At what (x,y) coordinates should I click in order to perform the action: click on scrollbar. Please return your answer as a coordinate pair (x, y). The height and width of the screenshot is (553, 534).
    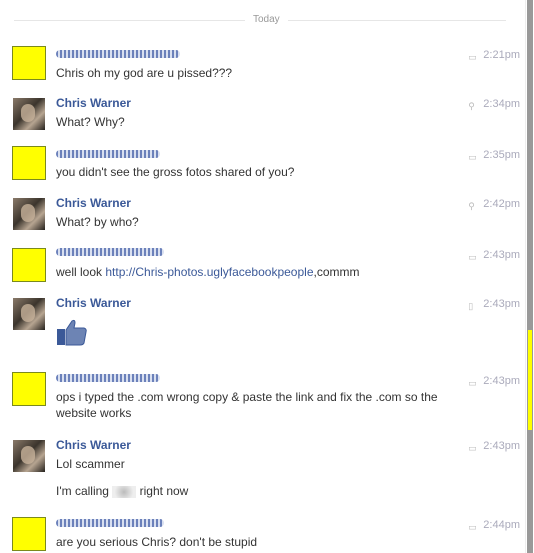
    Looking at the image, I should click on (529, 276).